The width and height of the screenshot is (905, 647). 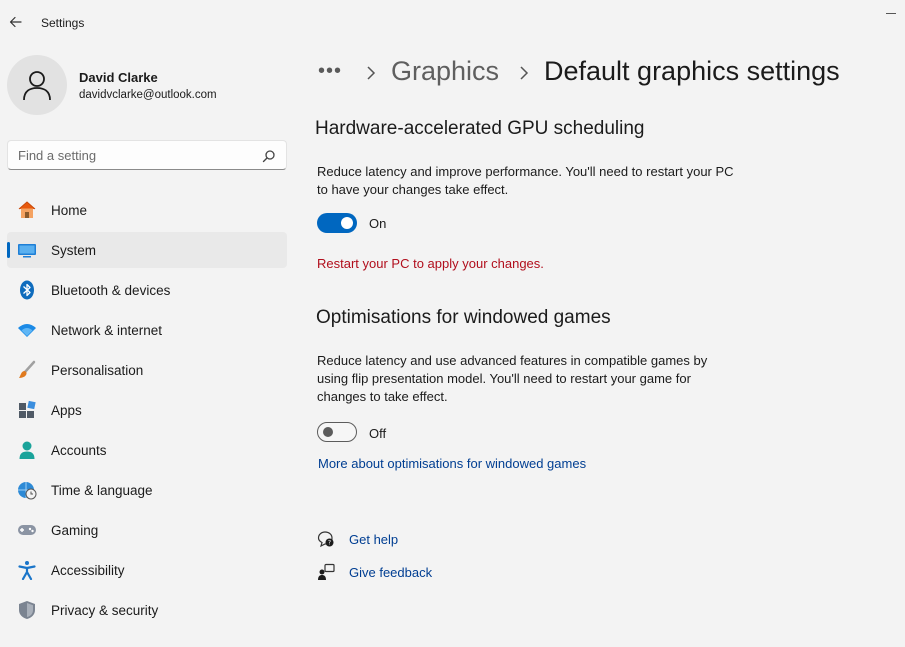 I want to click on windowed-games-description-line3: changes to take effect., so click(x=382, y=396).